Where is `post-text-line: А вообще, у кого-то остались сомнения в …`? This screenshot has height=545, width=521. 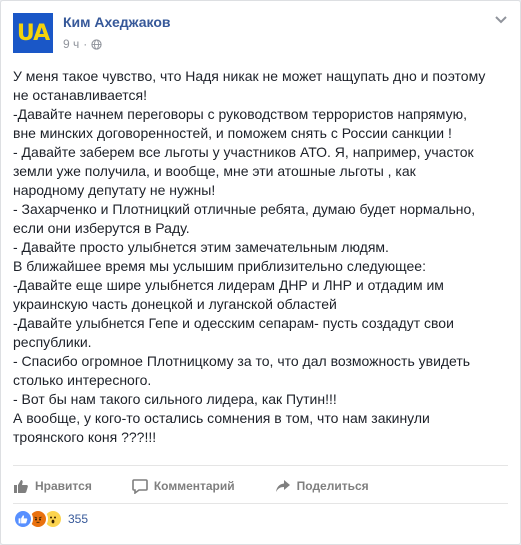 post-text-line: А вообще, у кого-то остались сомнения в … is located at coordinates (221, 418).